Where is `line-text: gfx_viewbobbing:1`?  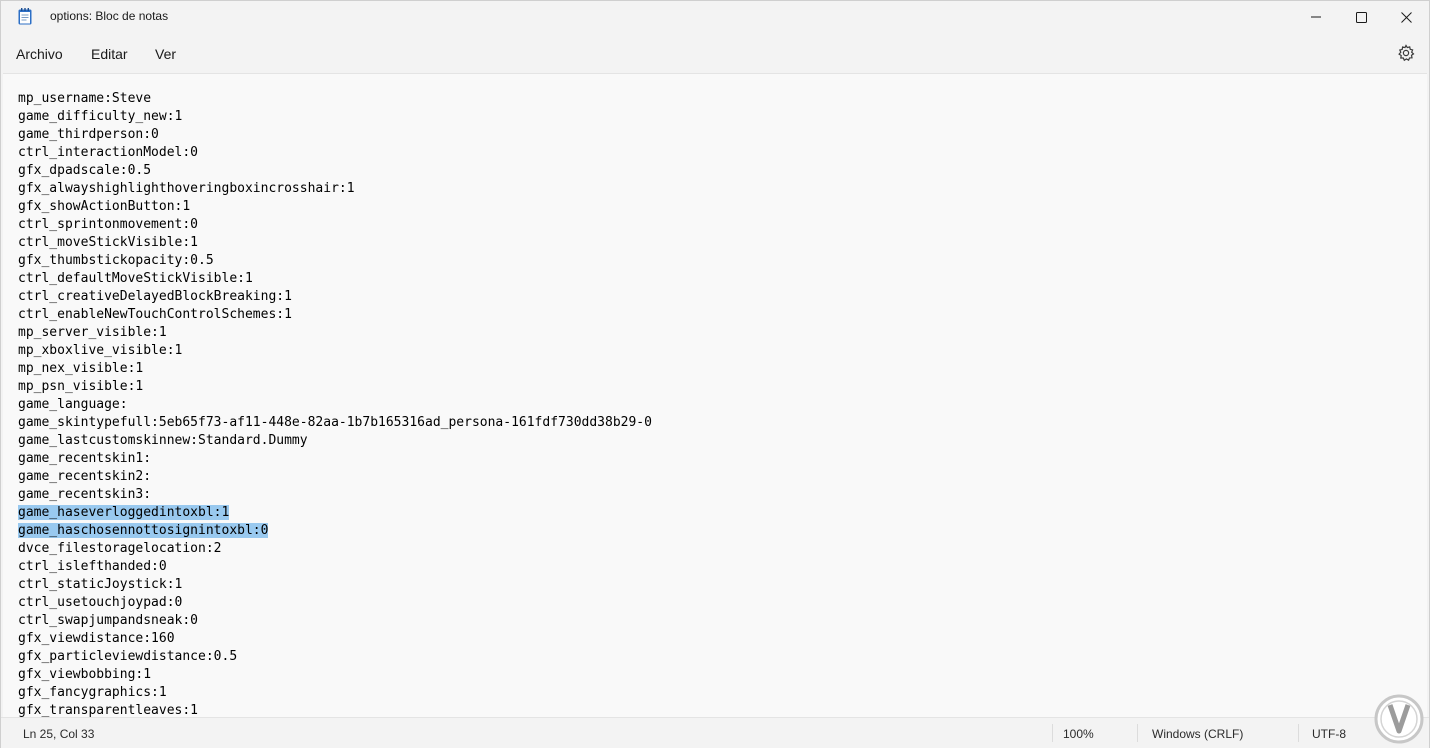
line-text: gfx_viewbobbing:1 is located at coordinates (85, 674).